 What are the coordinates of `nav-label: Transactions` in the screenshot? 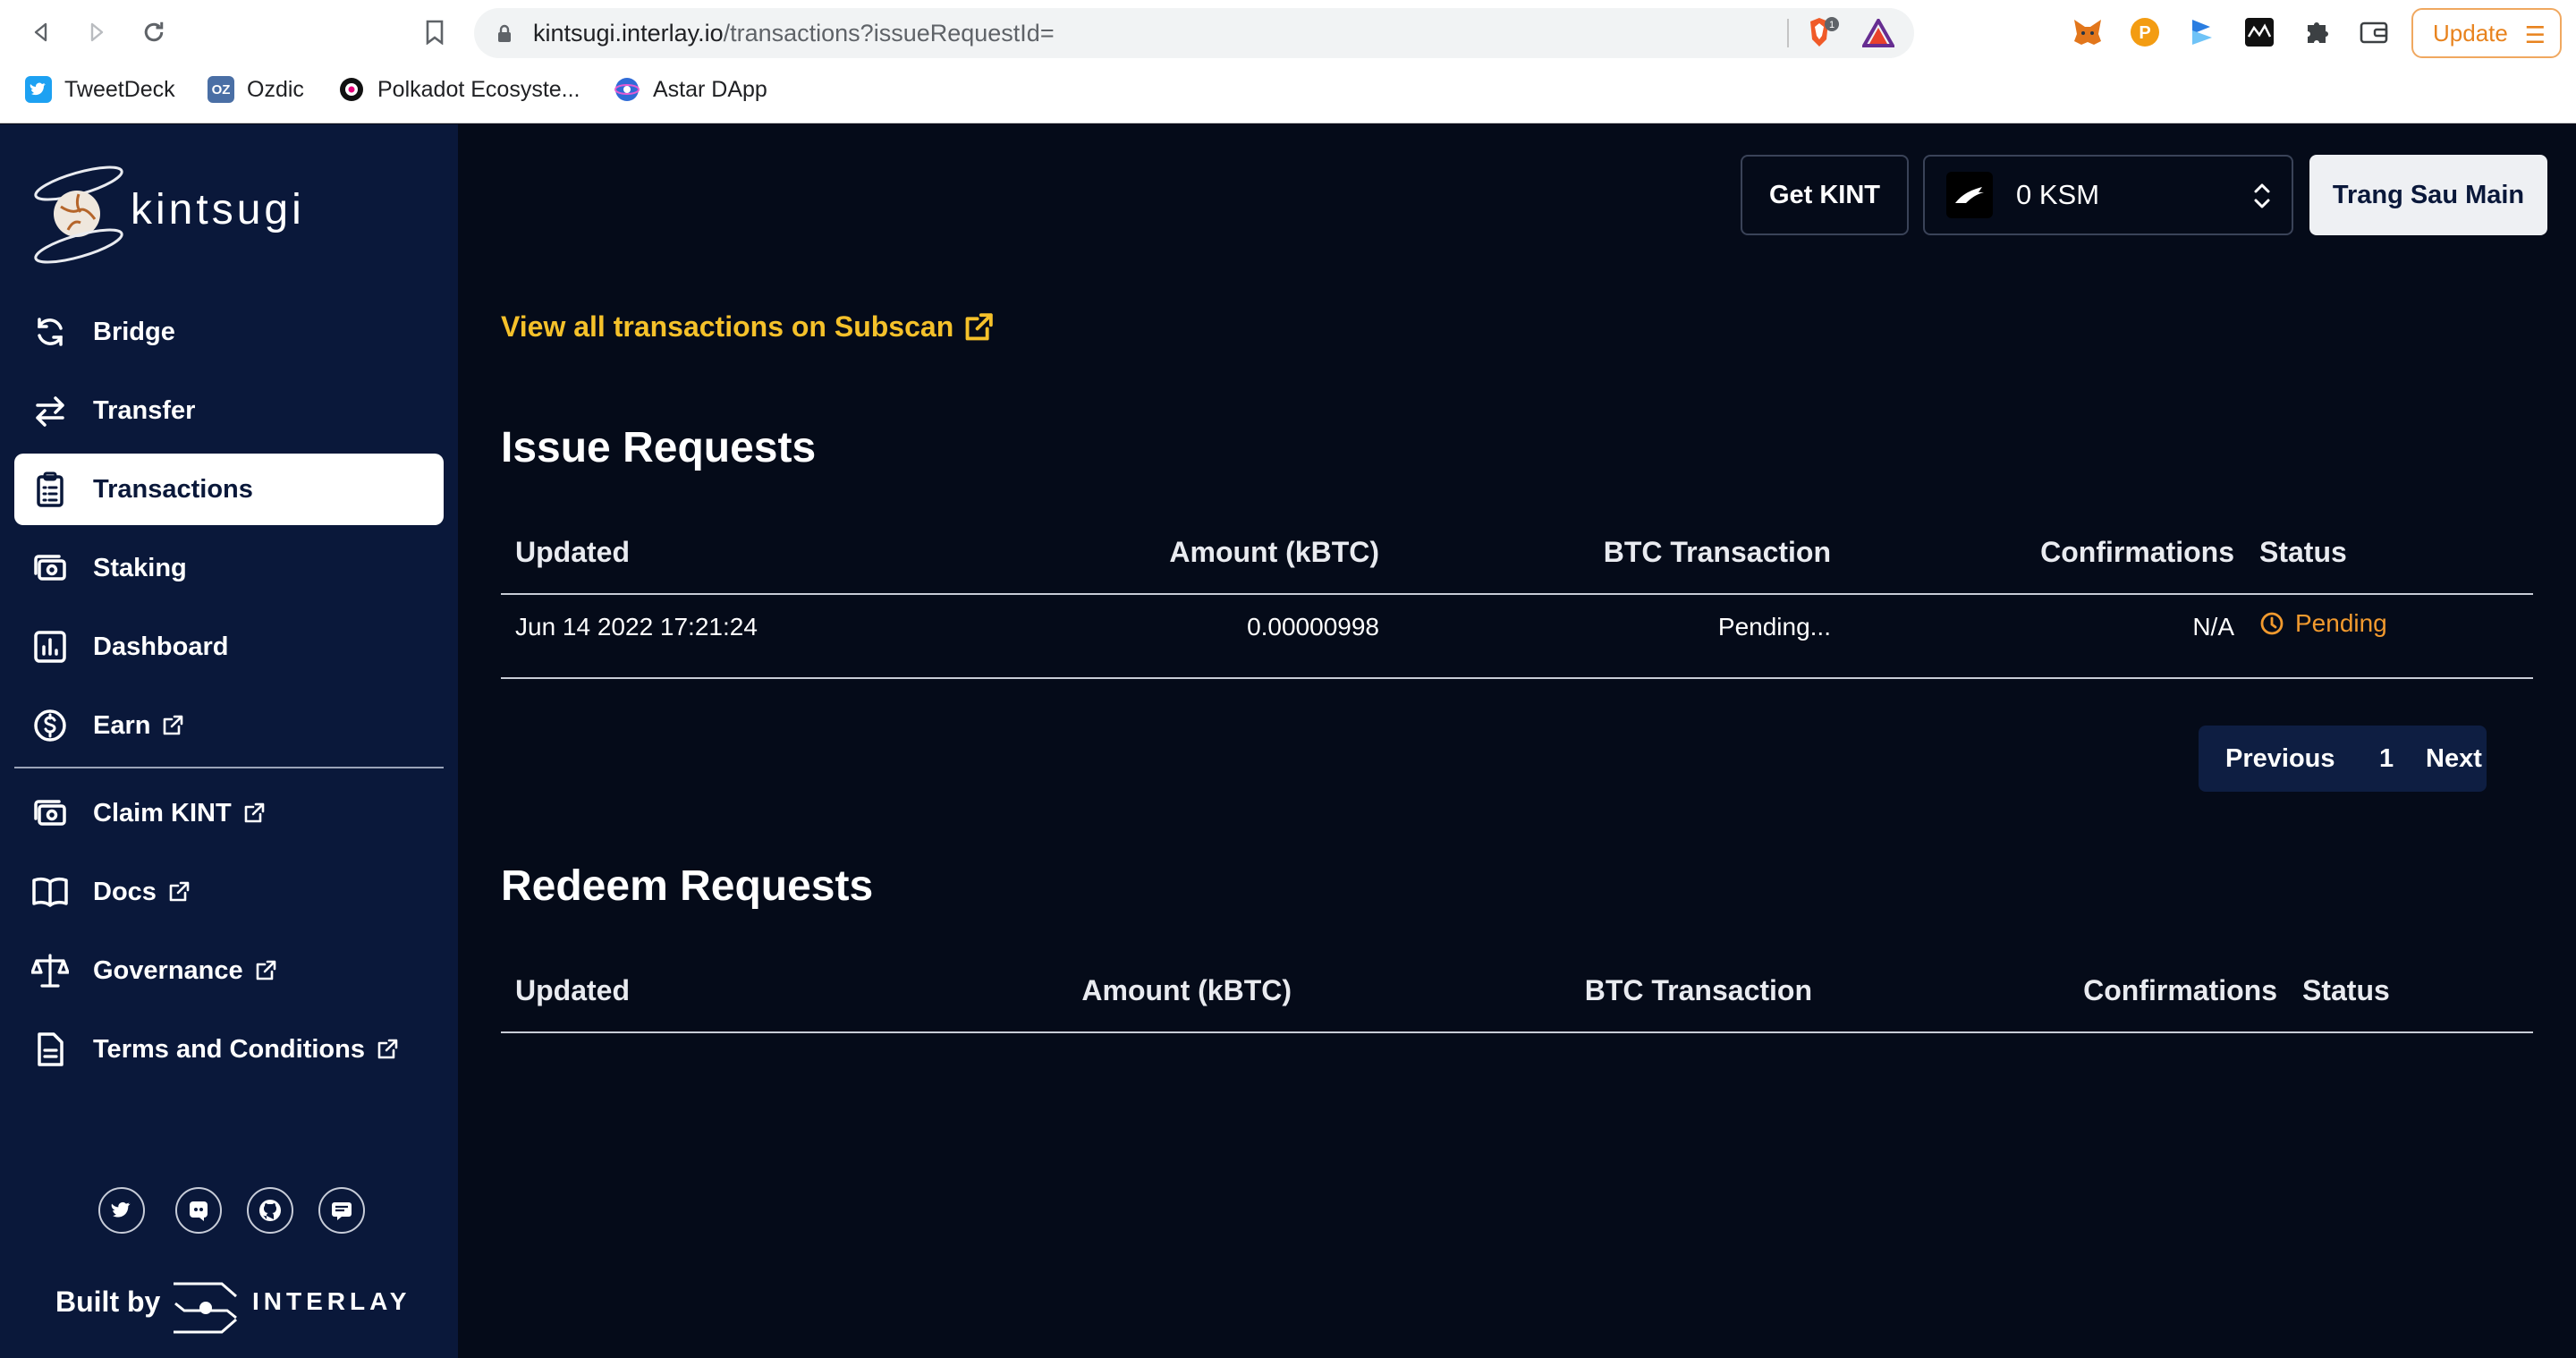 It's located at (173, 489).